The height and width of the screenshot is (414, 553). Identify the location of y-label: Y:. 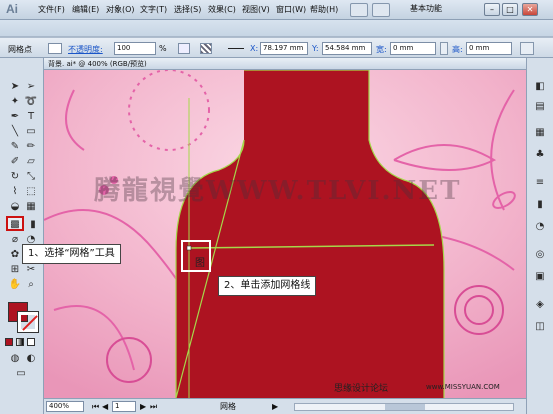
(315, 48).